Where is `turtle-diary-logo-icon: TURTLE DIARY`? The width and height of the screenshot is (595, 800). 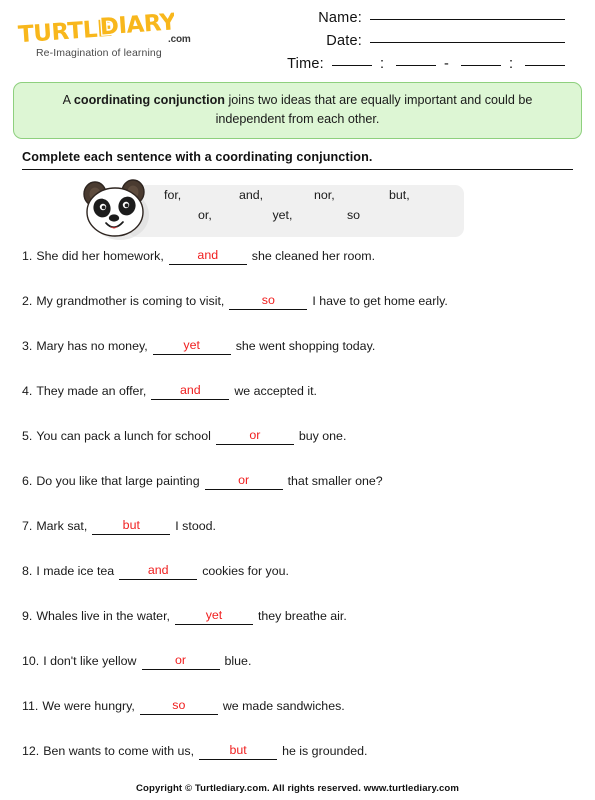
turtle-diary-logo-icon: TURTLE DIARY is located at coordinates (94, 29).